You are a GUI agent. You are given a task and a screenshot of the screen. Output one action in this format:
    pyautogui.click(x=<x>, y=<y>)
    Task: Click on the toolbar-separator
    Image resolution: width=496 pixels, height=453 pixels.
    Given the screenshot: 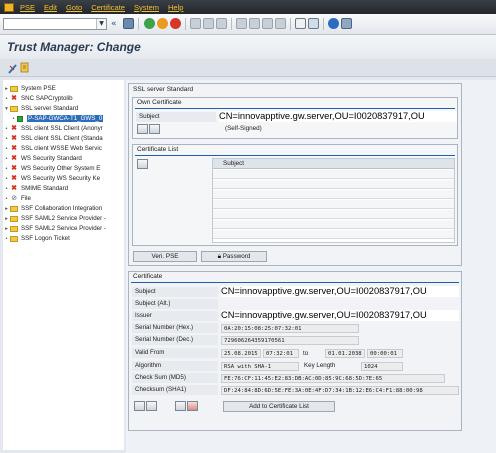 What is the action you would take?
    pyautogui.click(x=323, y=24)
    